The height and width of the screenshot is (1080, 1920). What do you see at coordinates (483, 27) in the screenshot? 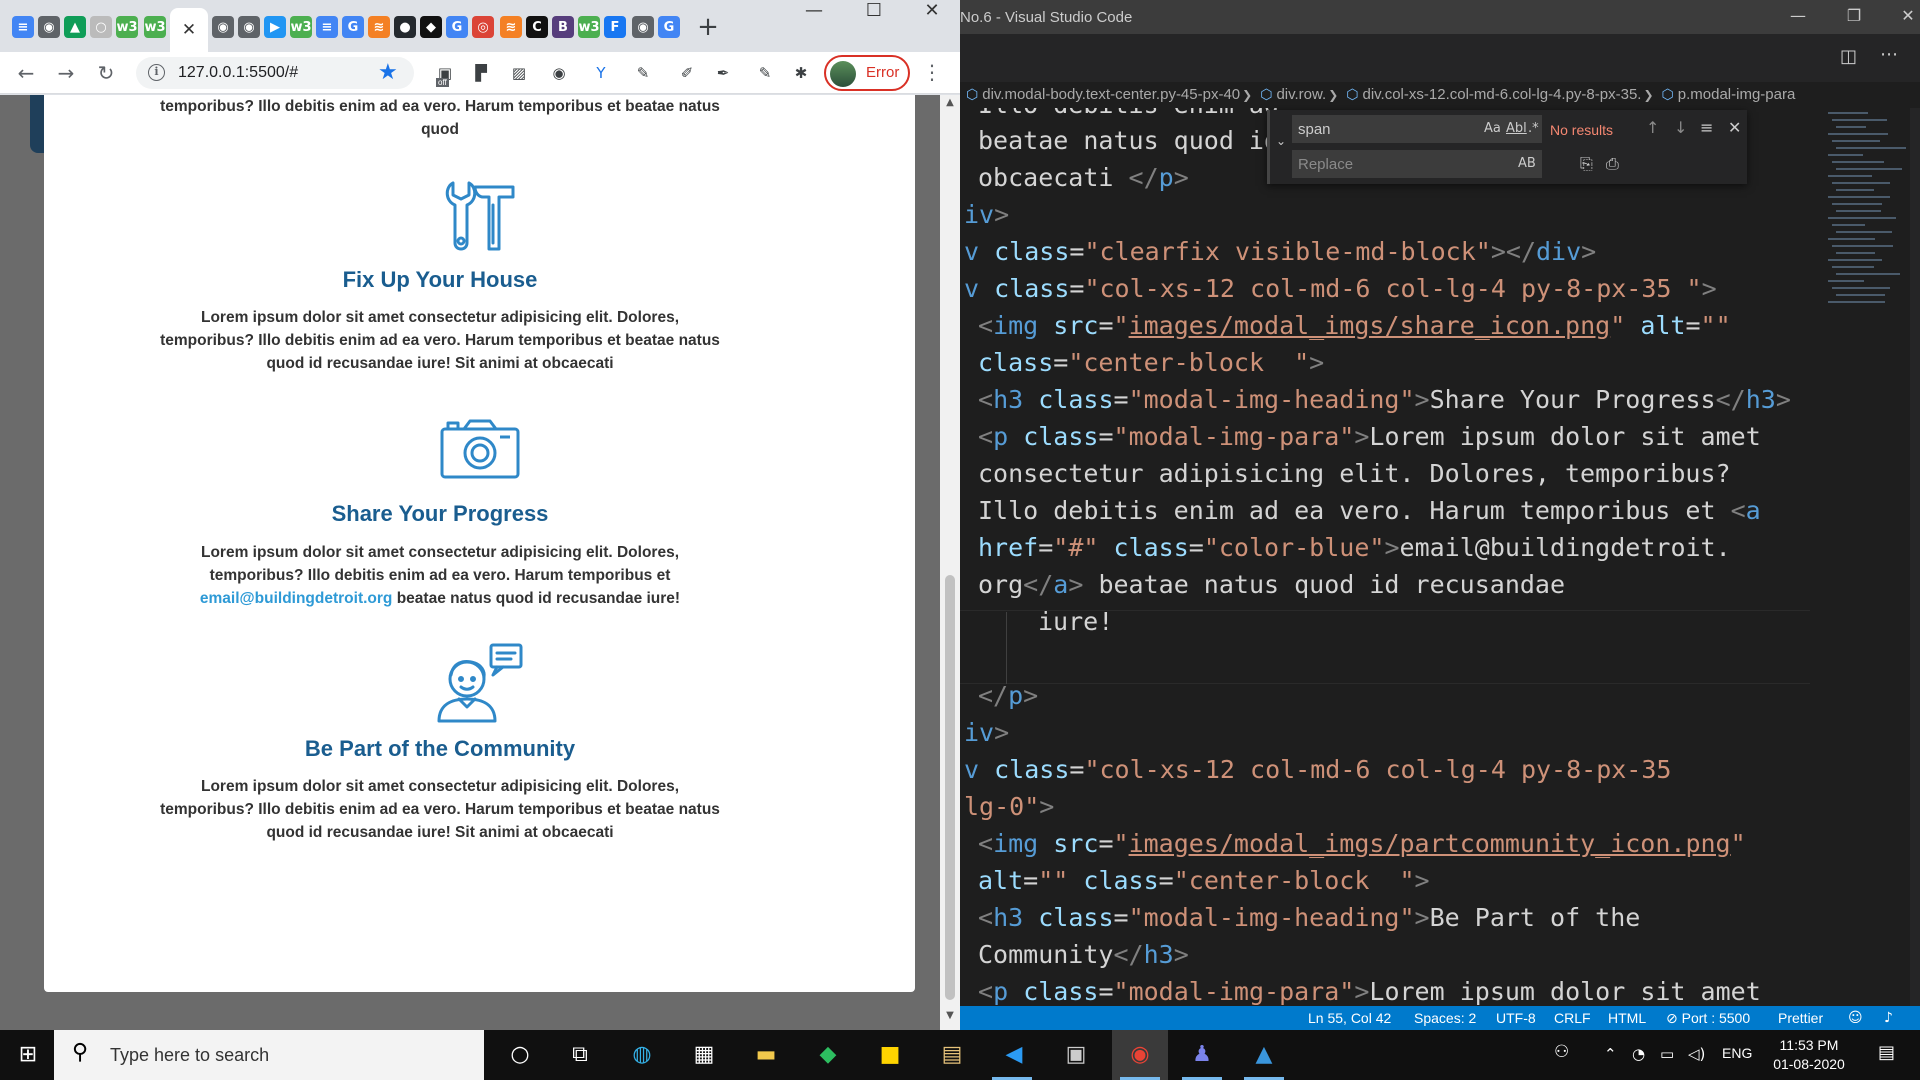
I see `chrome-icon: ◎` at bounding box center [483, 27].